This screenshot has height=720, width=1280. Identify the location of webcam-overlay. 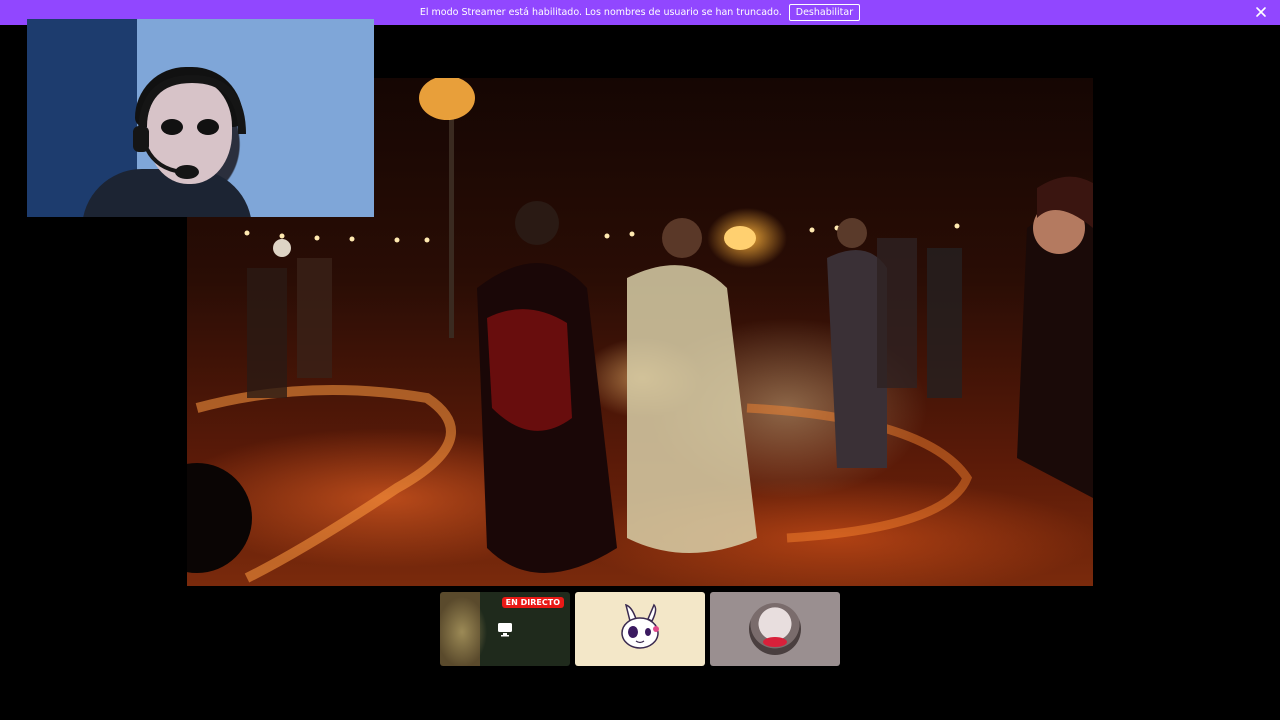
(200, 118).